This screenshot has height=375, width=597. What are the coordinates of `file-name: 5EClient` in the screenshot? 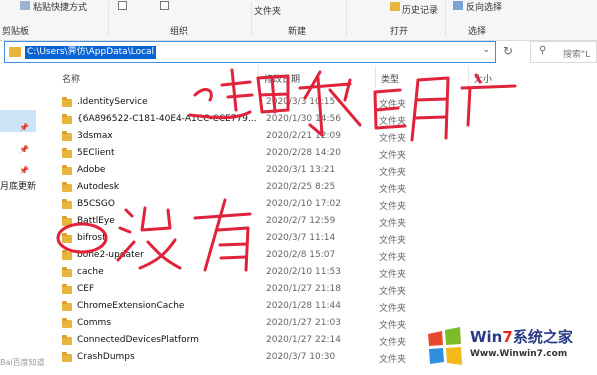 It's located at (96, 153).